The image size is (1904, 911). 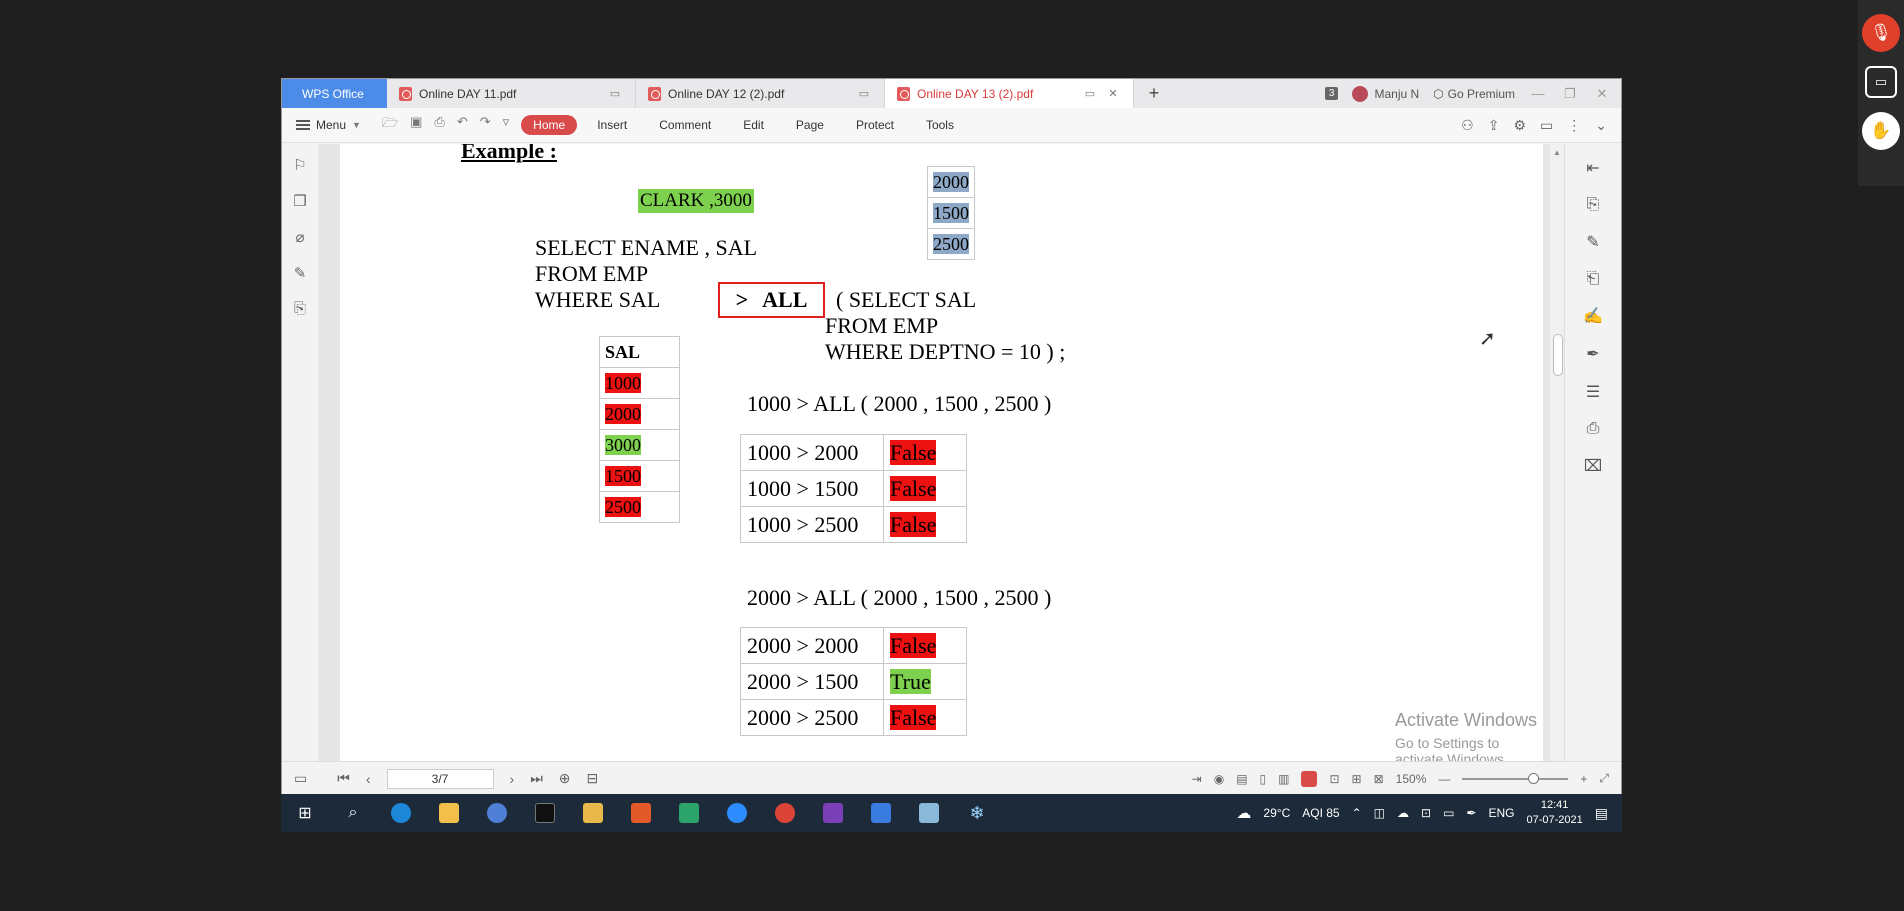 What do you see at coordinates (536, 778) in the screenshot?
I see `last-page-icon: ⏭` at bounding box center [536, 778].